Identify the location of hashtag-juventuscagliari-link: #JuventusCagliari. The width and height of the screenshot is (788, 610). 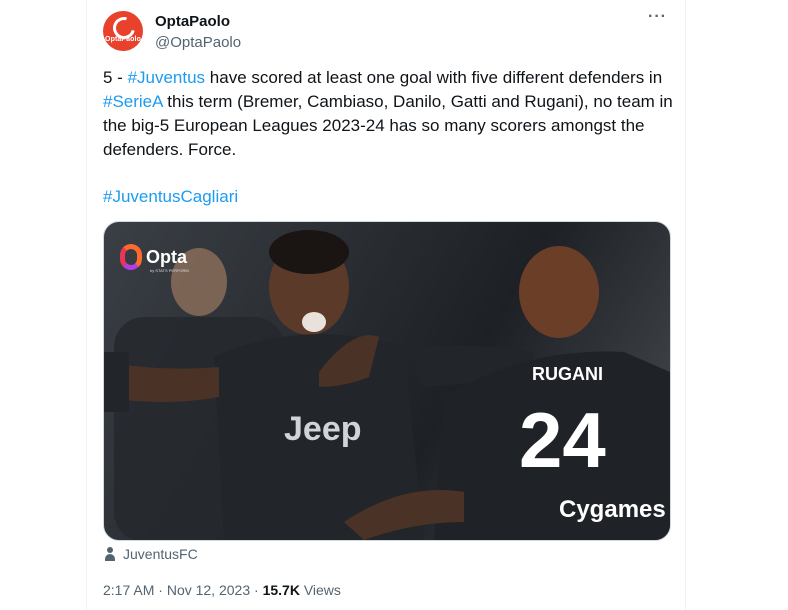
(170, 197).